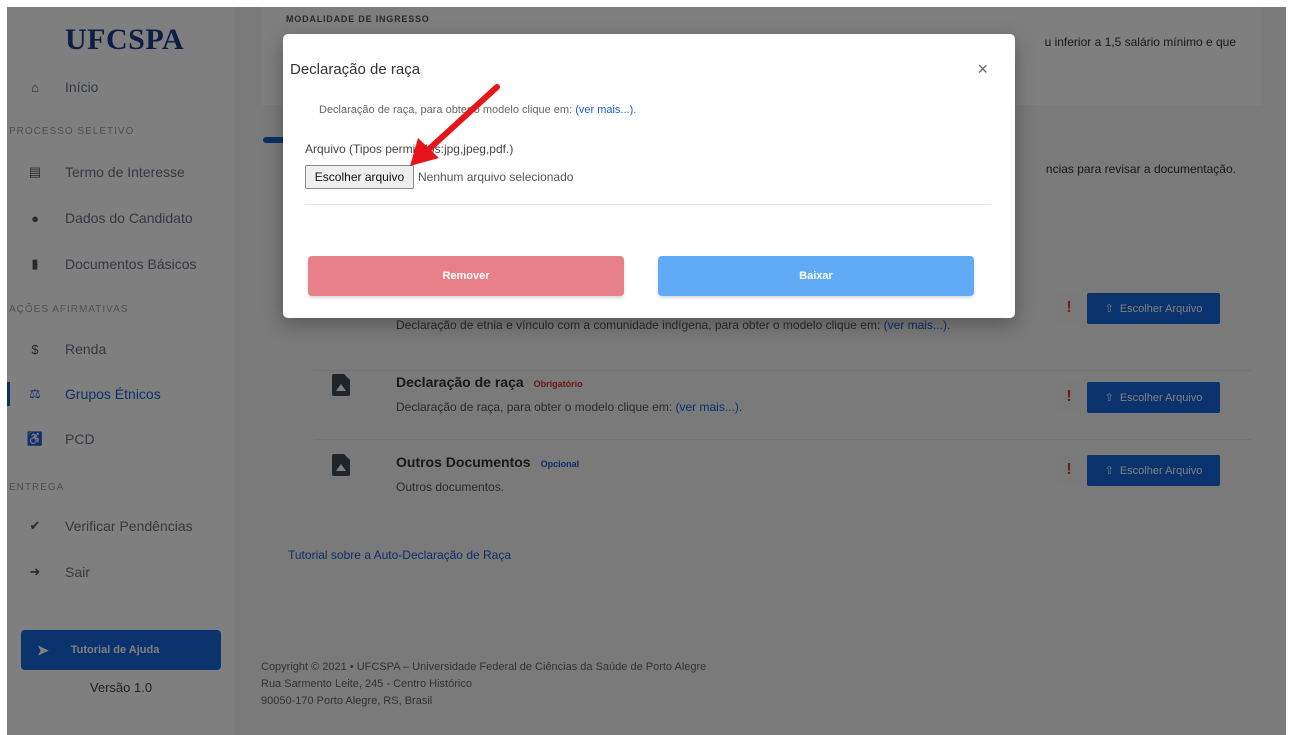 Image resolution: width=1293 pixels, height=735 pixels. I want to click on file-type-label: Arquivo (Tipos permitidos:jpg,jpeg,pdf.), so click(409, 149).